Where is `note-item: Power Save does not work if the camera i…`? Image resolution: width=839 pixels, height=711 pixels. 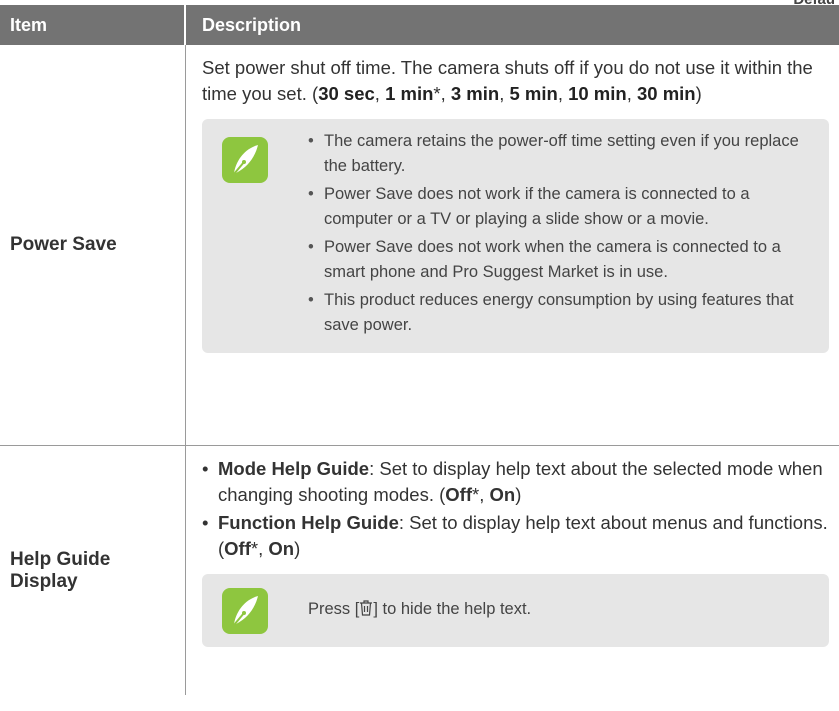 note-item: Power Save does not work if the camera i… is located at coordinates (562, 207).